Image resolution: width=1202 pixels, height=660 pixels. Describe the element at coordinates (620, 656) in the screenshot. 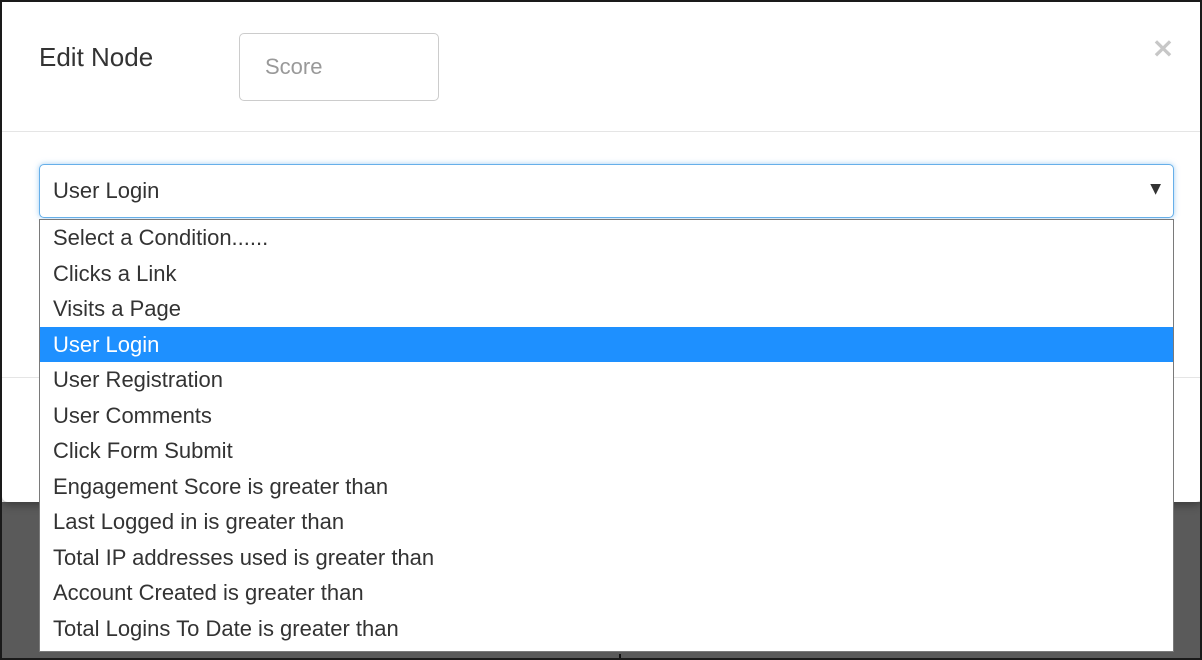

I see `backdrop-mark` at that location.